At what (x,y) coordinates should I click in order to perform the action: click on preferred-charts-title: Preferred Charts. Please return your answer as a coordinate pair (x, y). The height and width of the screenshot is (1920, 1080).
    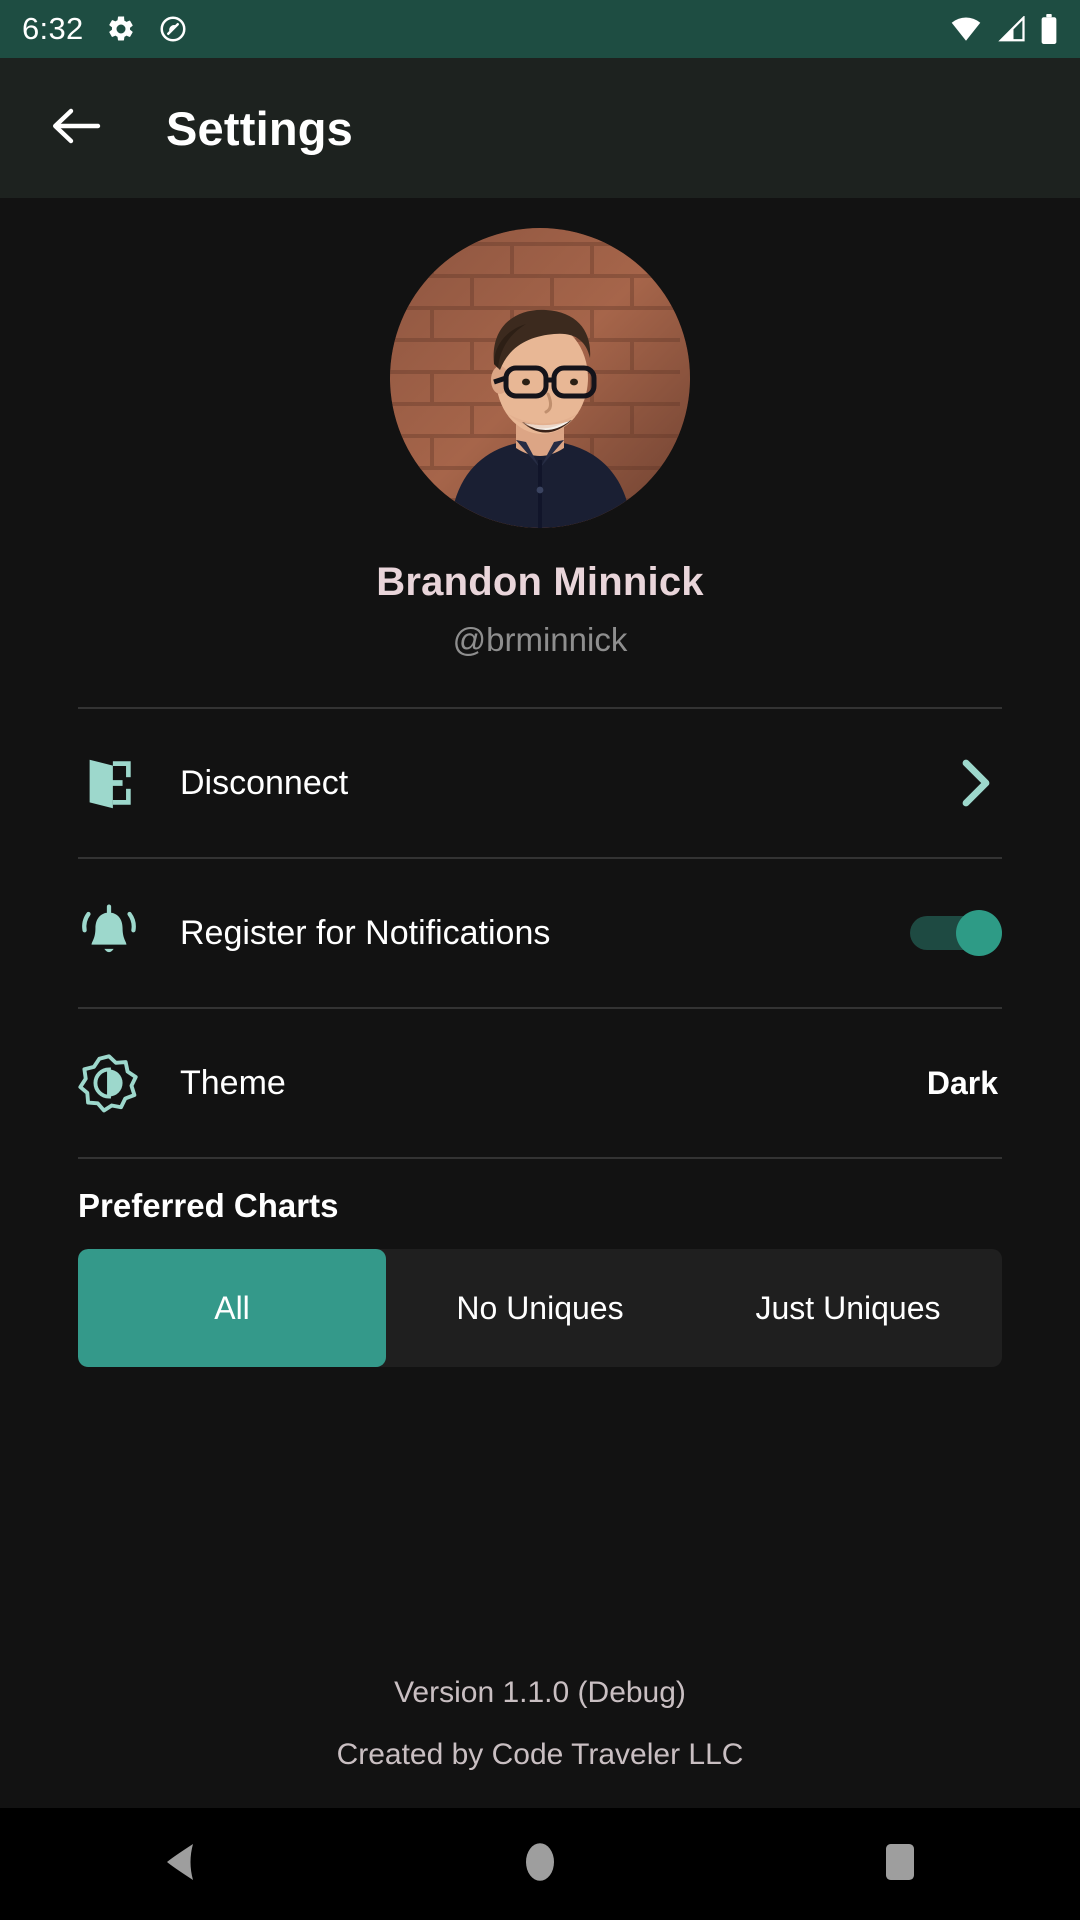
    Looking at the image, I should click on (208, 1205).